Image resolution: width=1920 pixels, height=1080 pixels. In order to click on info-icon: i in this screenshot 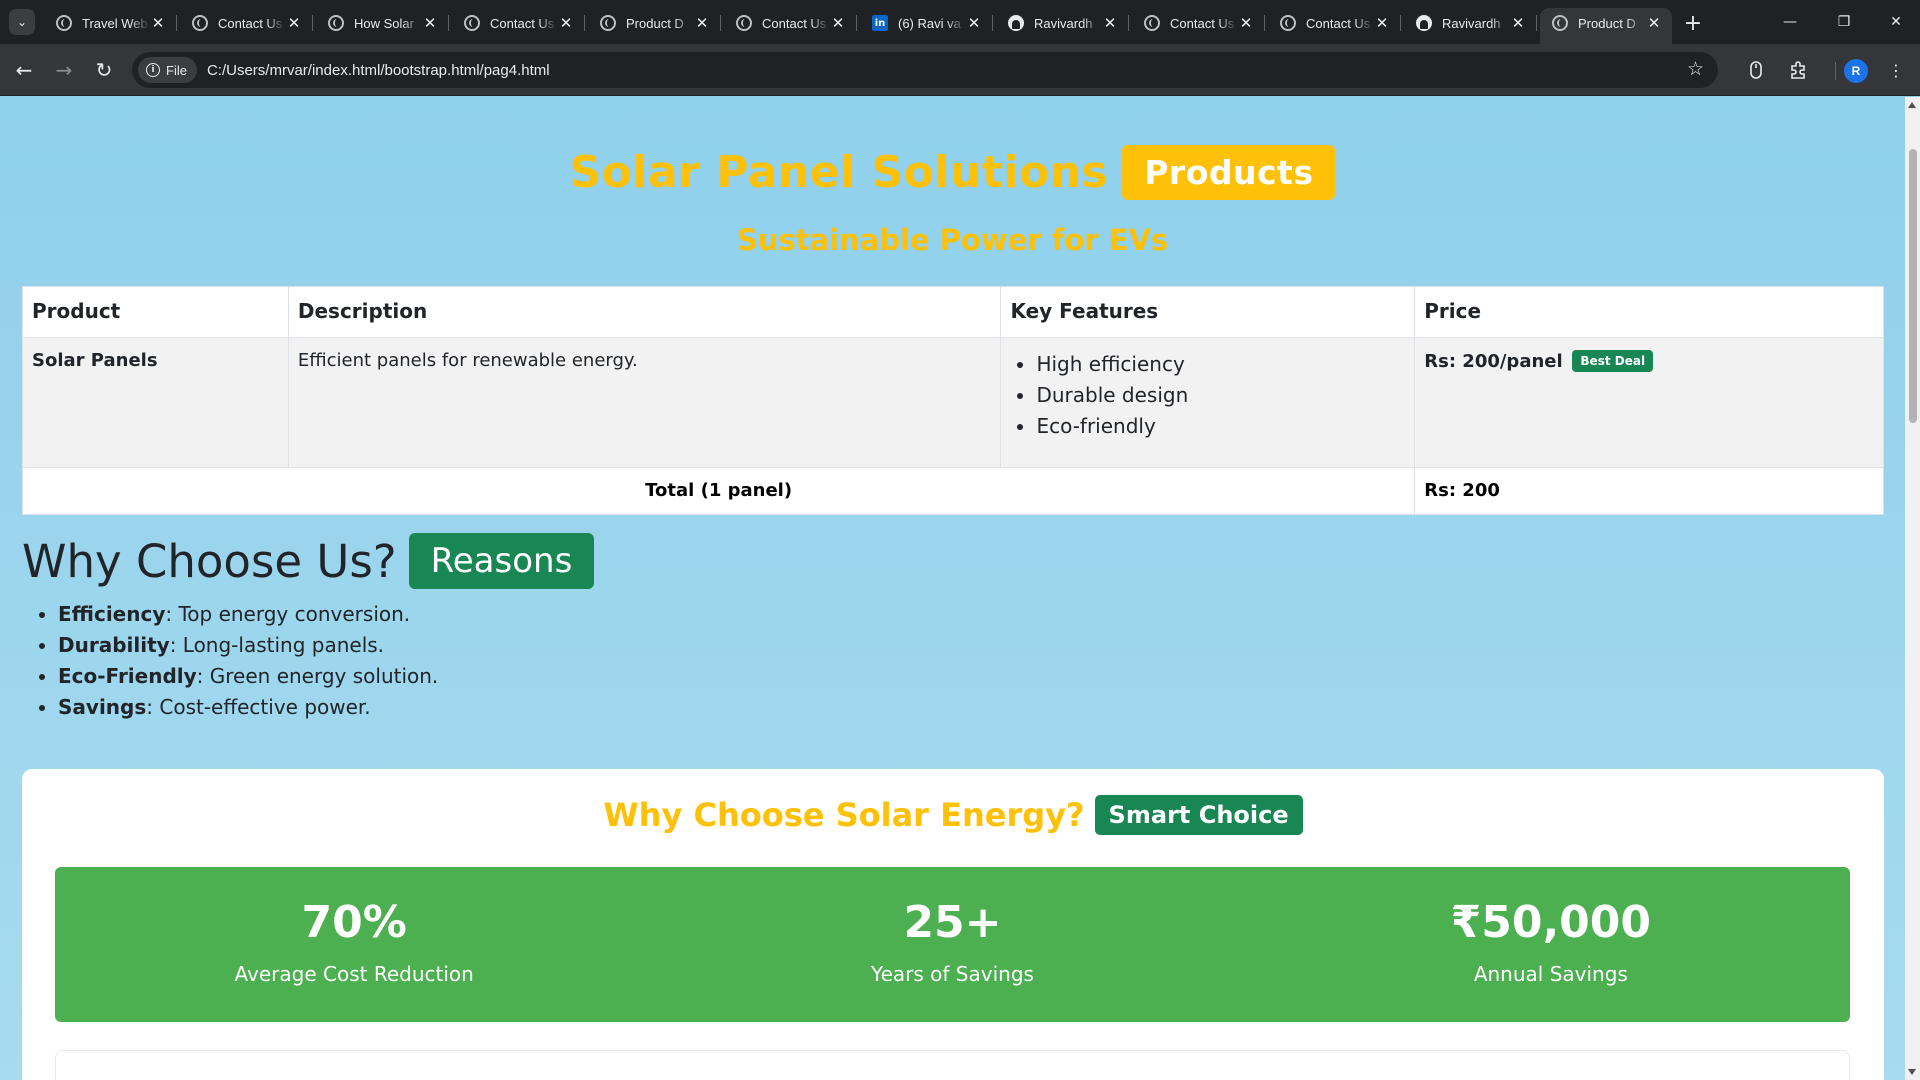, I will do `click(153, 70)`.